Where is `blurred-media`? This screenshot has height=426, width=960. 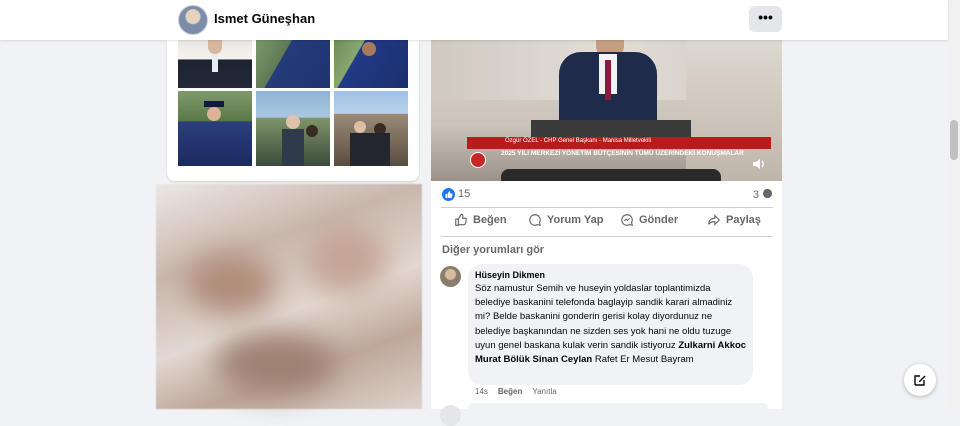
blurred-media is located at coordinates (289, 296).